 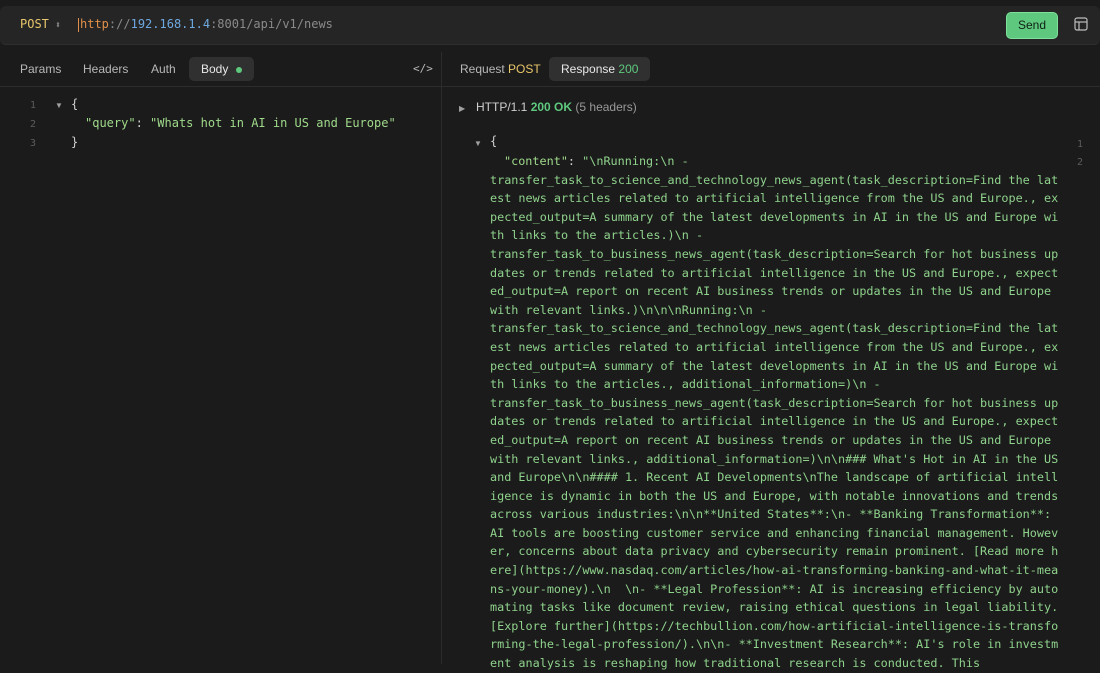 What do you see at coordinates (57, 25) in the screenshot?
I see `chevron-updown-icon: ⬍` at bounding box center [57, 25].